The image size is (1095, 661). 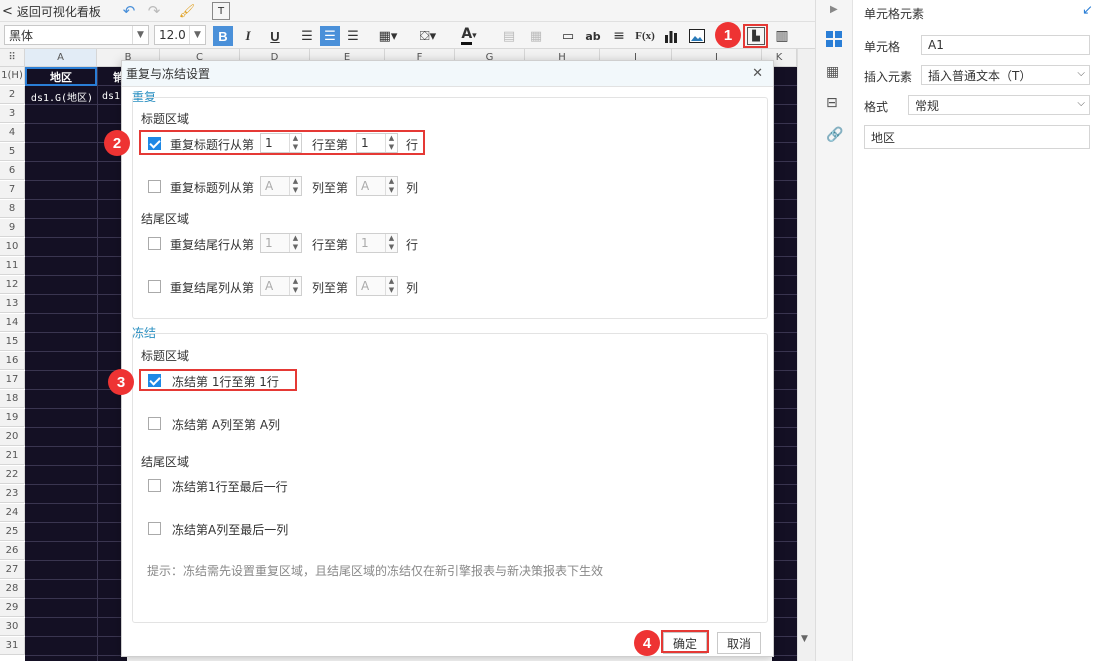 I want to click on image-icon, so click(x=697, y=36).